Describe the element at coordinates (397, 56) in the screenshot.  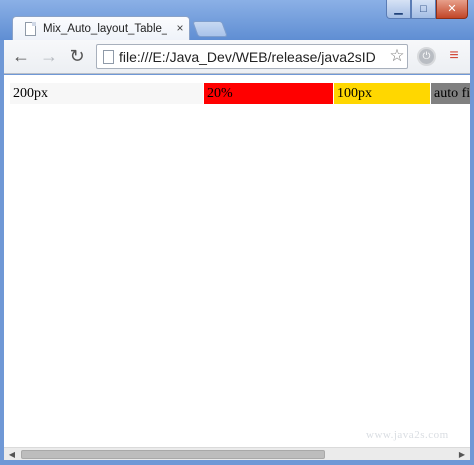
I see `bookmark-star-icon: ☆` at that location.